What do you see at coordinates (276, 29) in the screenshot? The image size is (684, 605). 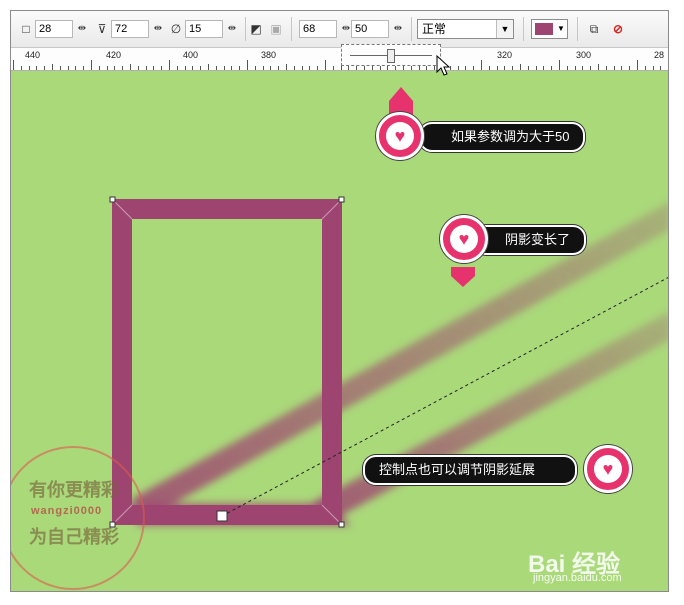 I see `shadow-style-icon: ▣` at bounding box center [276, 29].